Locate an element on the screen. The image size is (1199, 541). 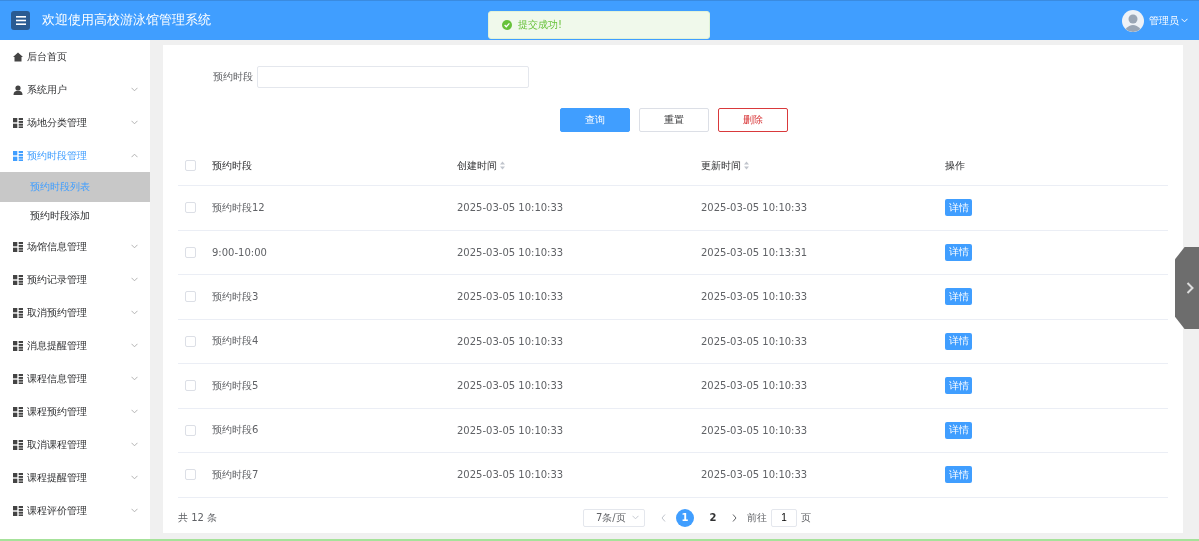
next-page-icon is located at coordinates (734, 517).